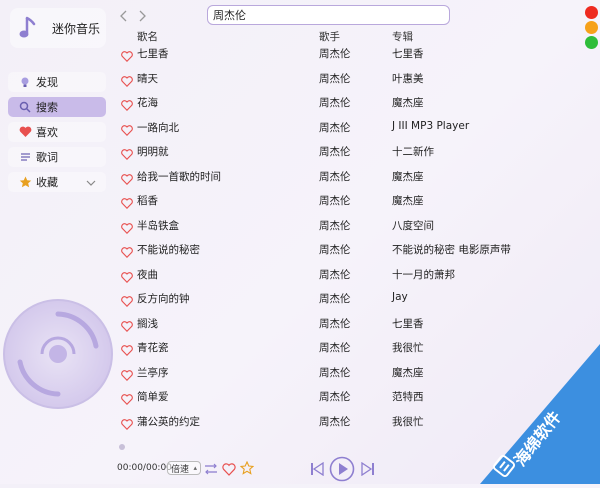 This screenshot has width=600, height=488. I want to click on play-mode-button, so click(211, 469).